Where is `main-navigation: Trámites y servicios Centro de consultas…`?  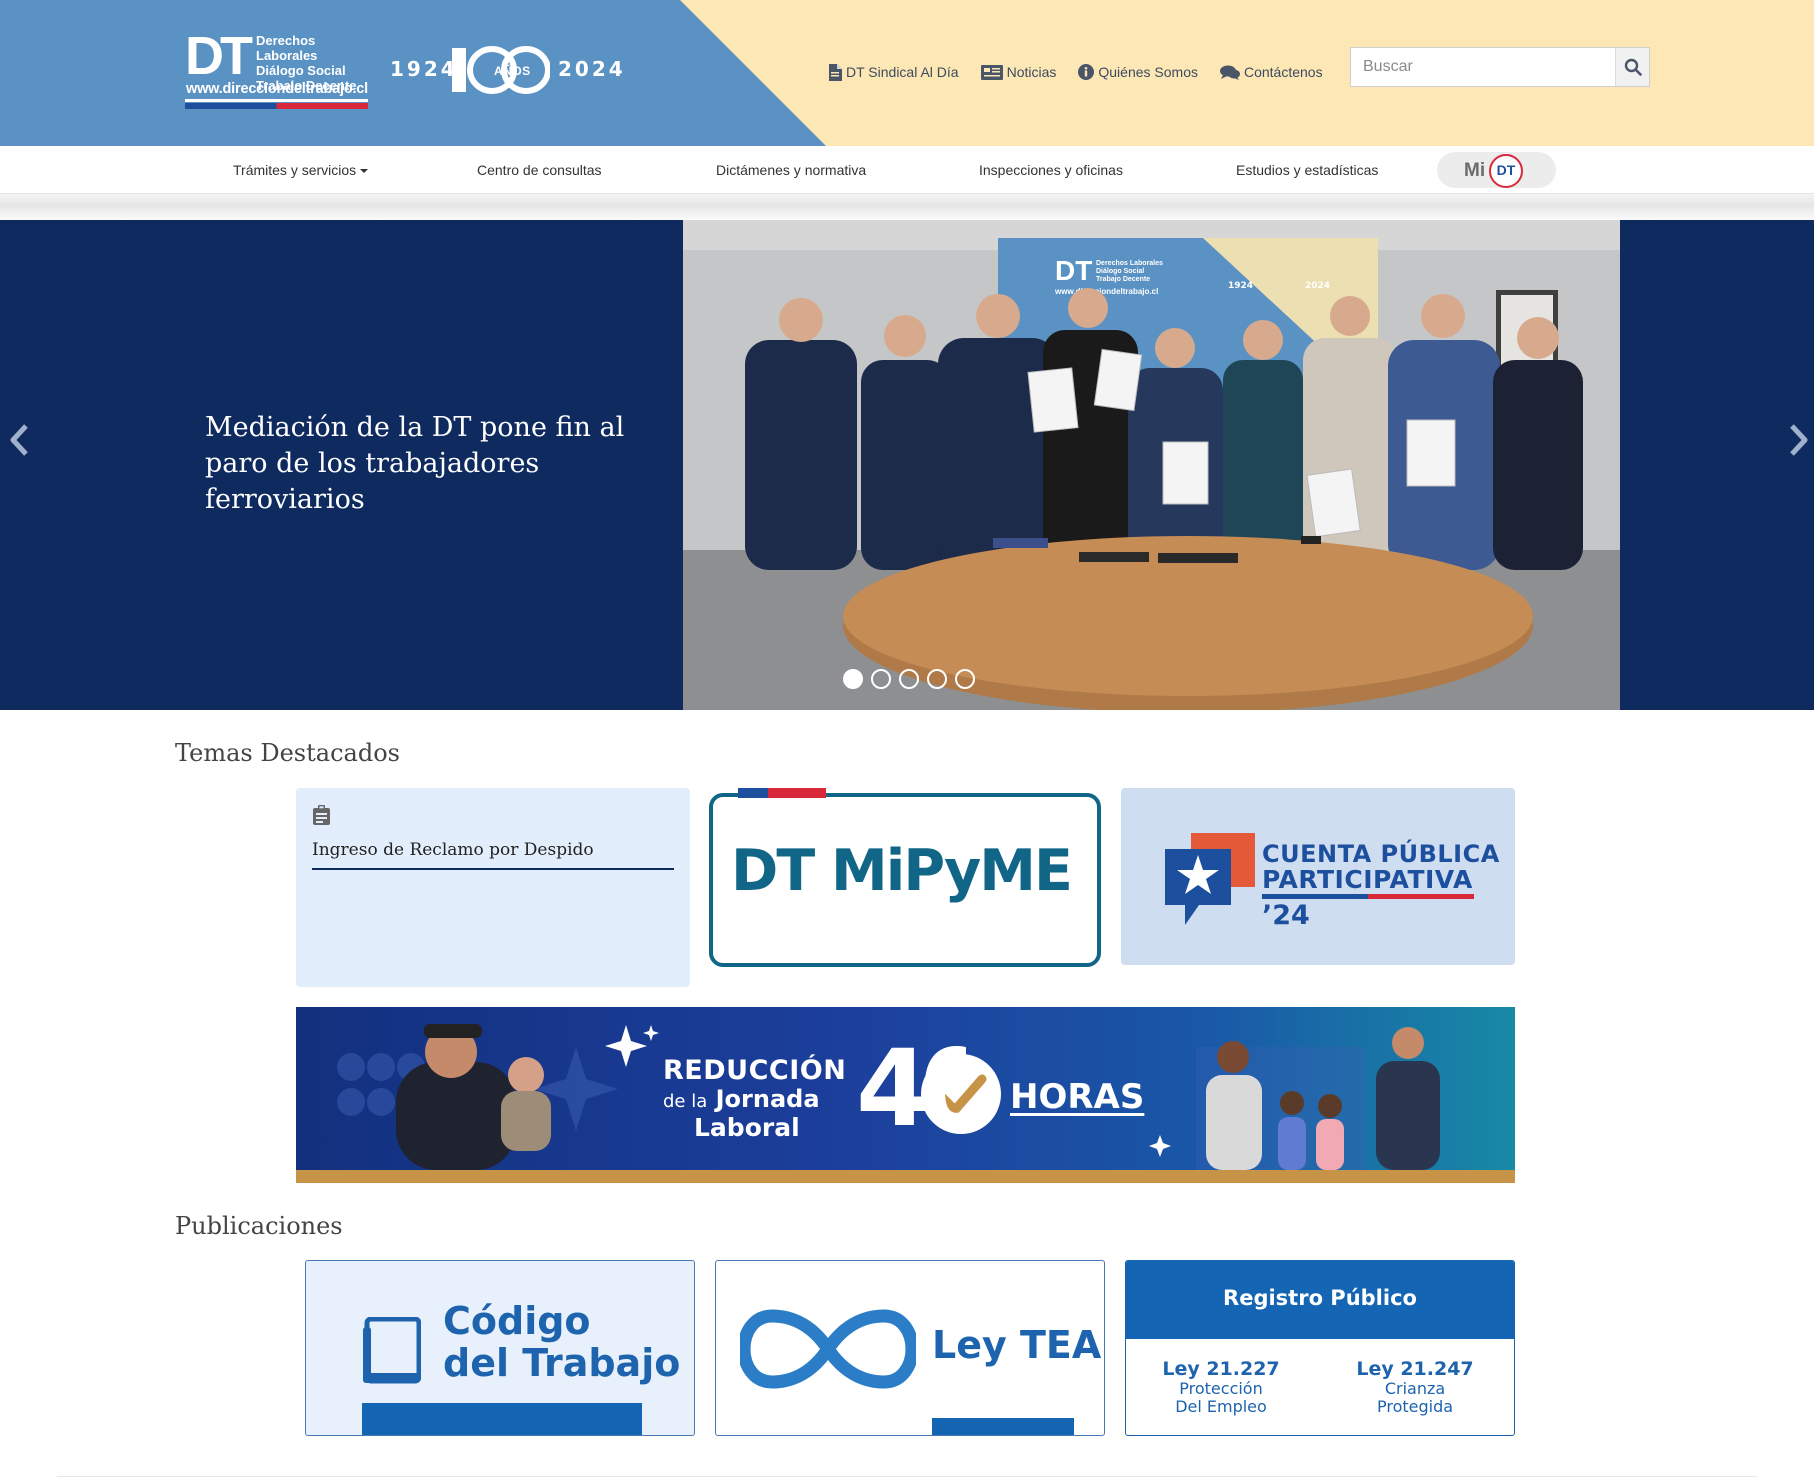
main-navigation: Trámites y servicios Centro de consultas… is located at coordinates (907, 170).